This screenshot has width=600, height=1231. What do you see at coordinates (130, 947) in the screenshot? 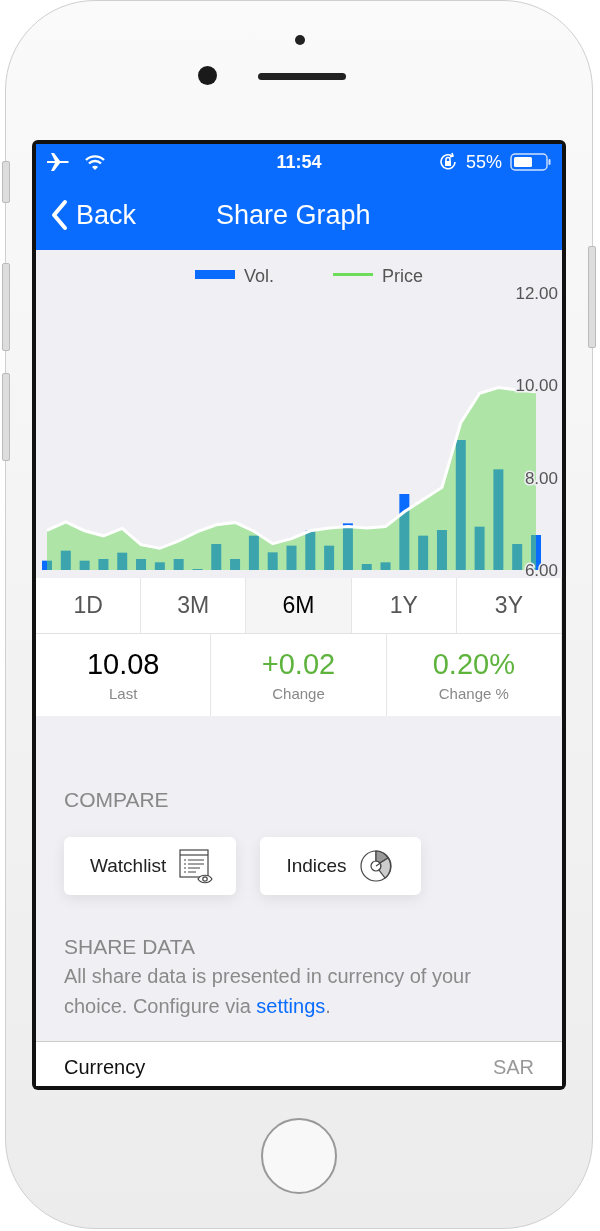
I see `section-header: SHARE DATA` at bounding box center [130, 947].